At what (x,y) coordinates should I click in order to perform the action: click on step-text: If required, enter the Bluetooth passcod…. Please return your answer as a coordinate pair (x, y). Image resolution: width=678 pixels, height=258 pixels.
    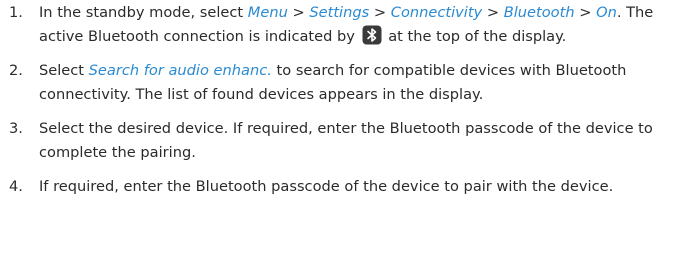
    Looking at the image, I should click on (326, 186).